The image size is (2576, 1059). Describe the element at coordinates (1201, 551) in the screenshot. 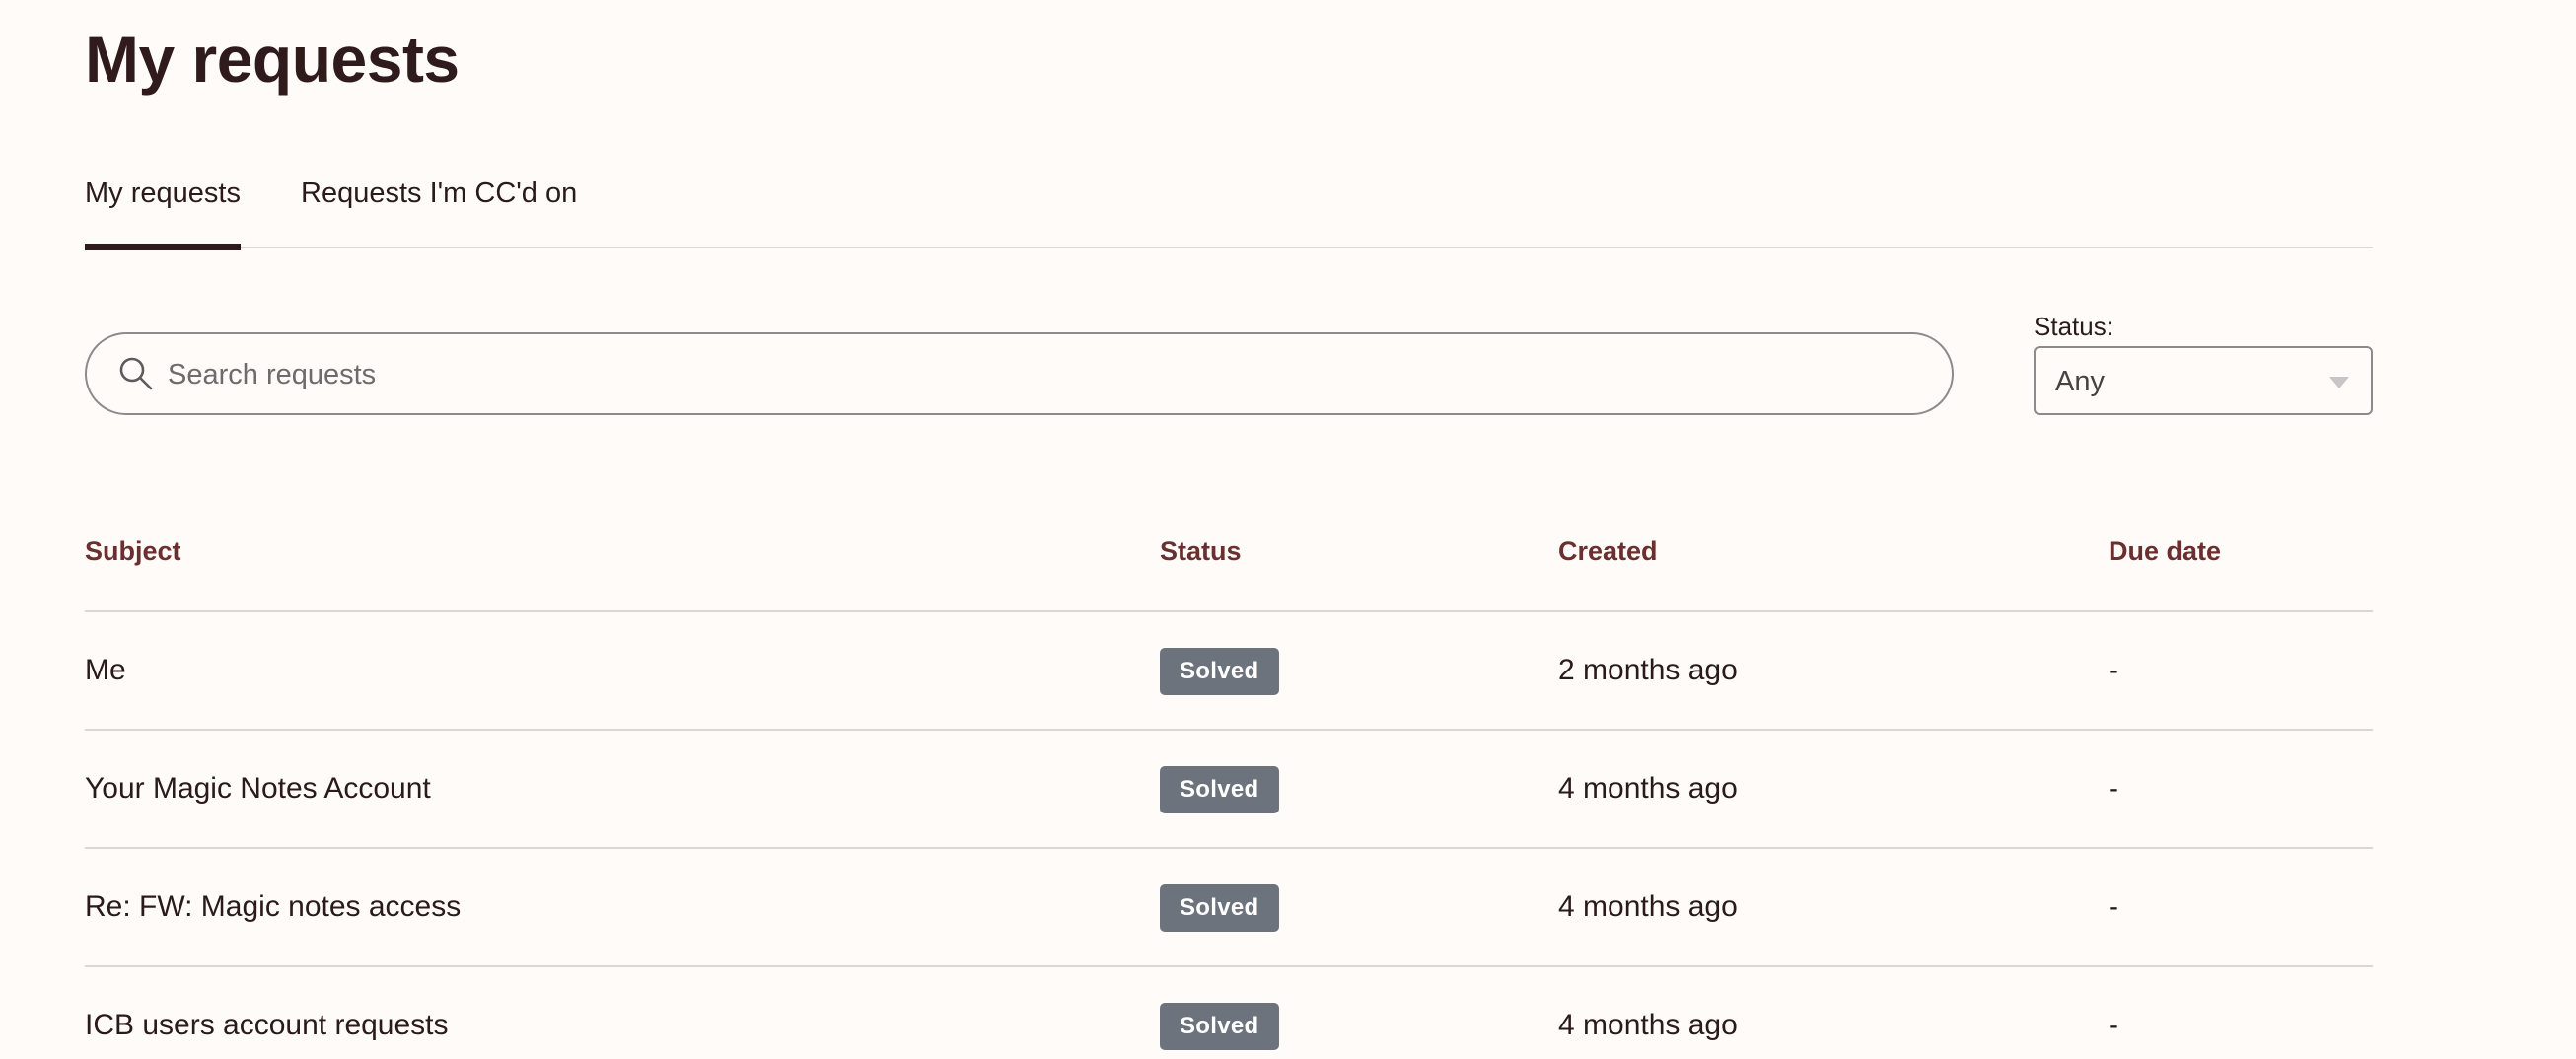

I see `header-status: Status` at that location.